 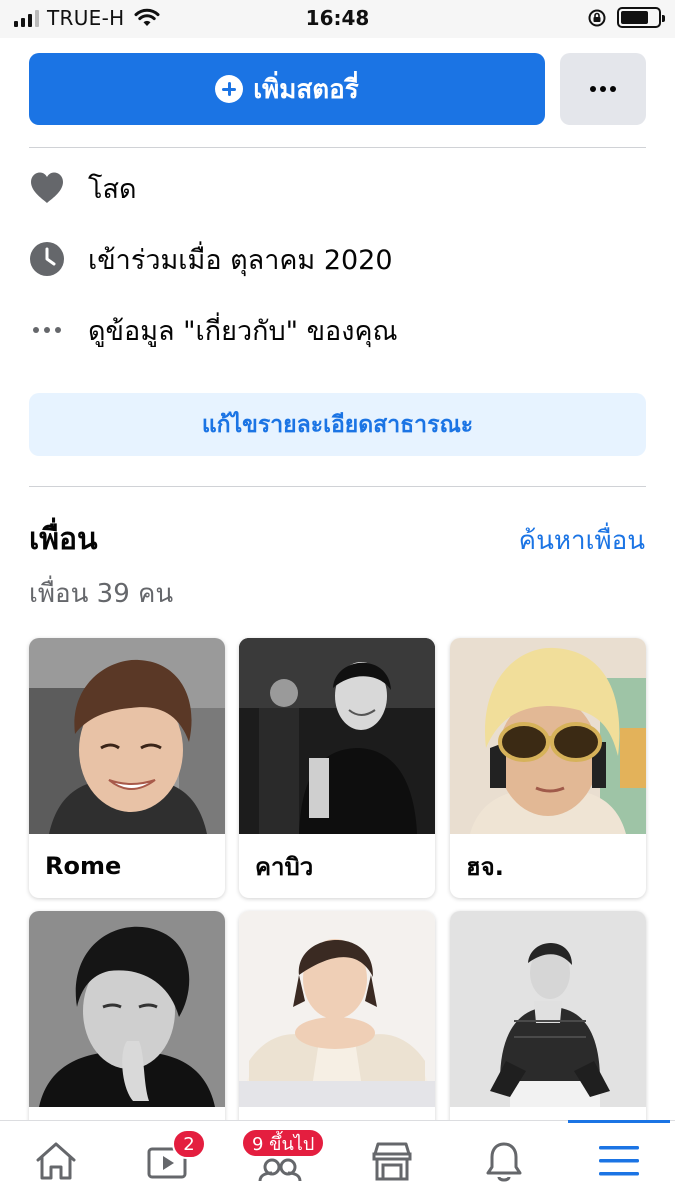 I want to click on battery-icon, so click(x=641, y=17).